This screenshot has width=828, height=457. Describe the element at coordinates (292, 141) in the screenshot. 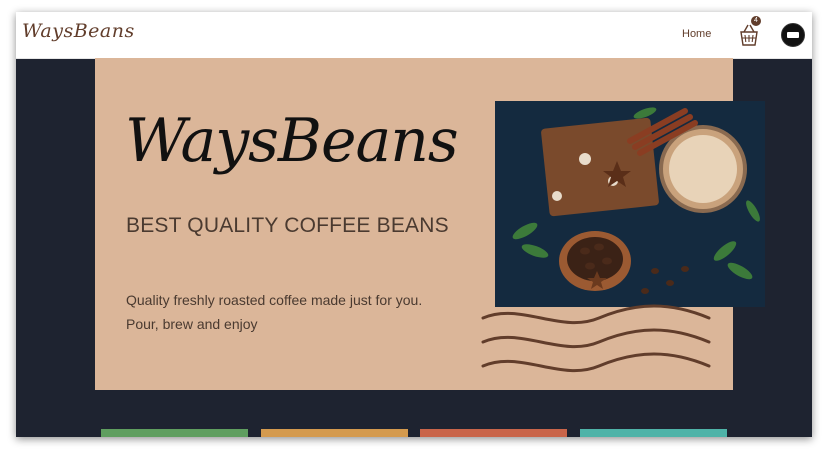

I see `hero-logo: WaysBeans` at that location.